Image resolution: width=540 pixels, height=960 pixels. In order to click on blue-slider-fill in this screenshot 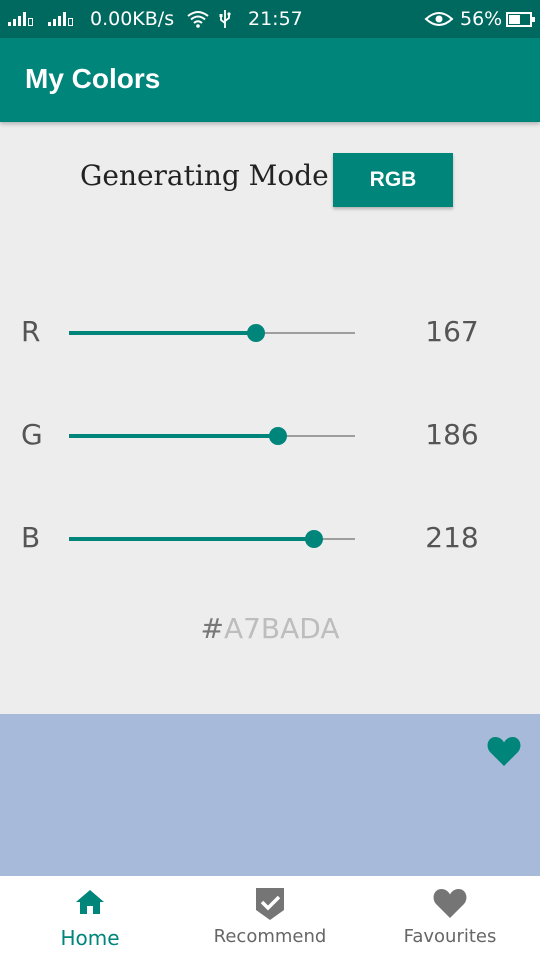, I will do `click(191, 539)`.